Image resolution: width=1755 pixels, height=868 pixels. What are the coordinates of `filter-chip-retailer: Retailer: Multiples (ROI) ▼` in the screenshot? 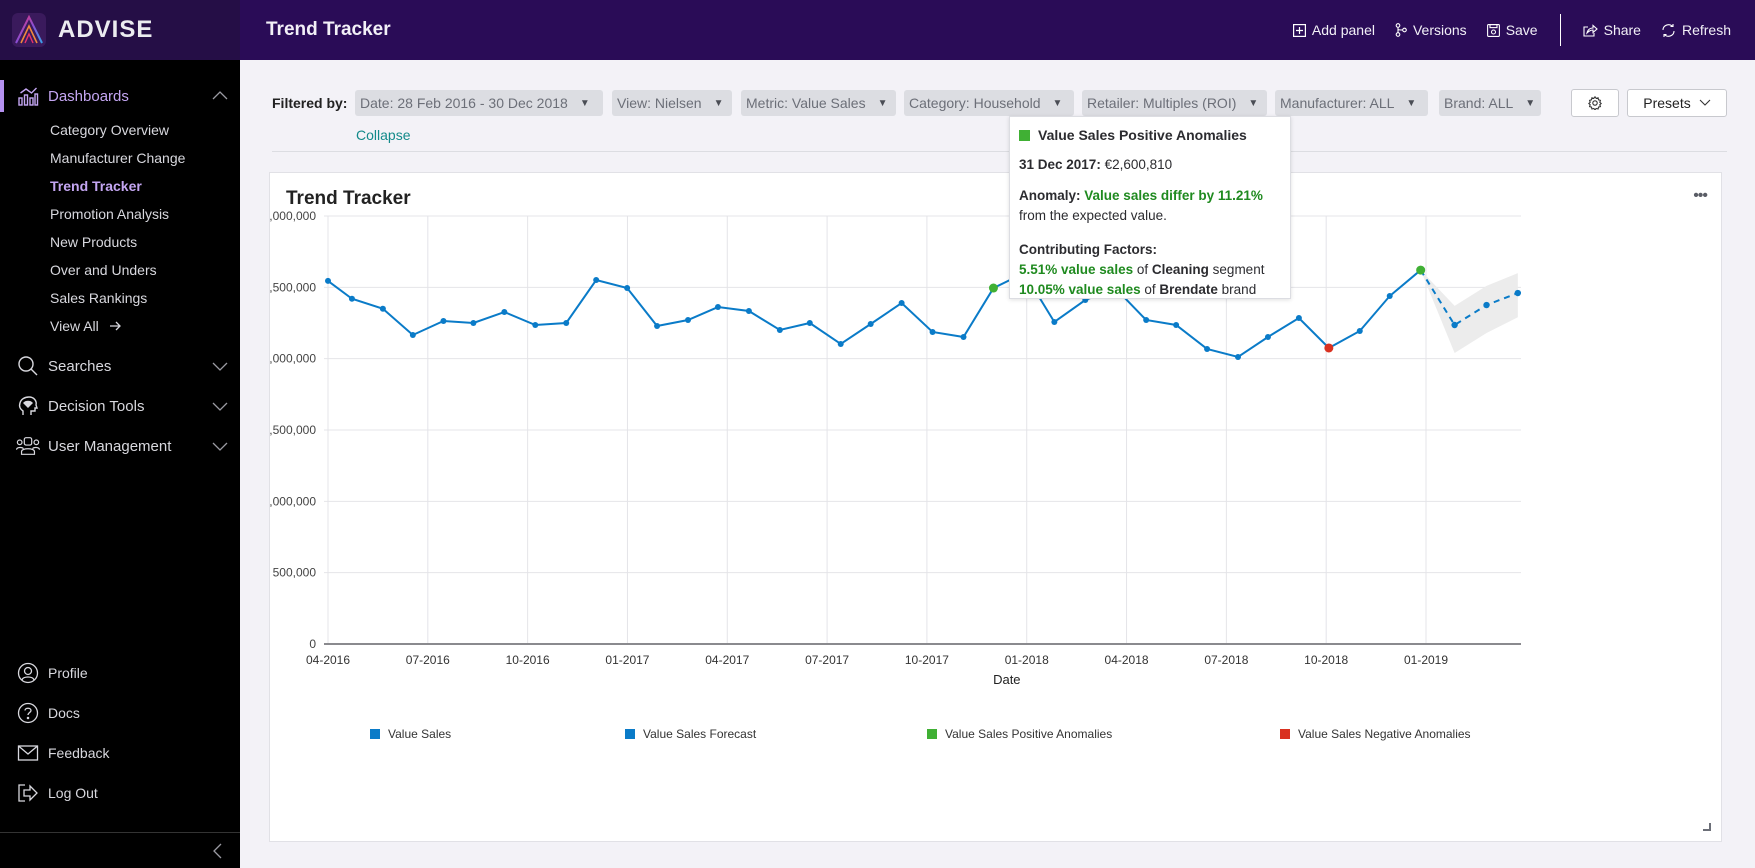 It's located at (1174, 103).